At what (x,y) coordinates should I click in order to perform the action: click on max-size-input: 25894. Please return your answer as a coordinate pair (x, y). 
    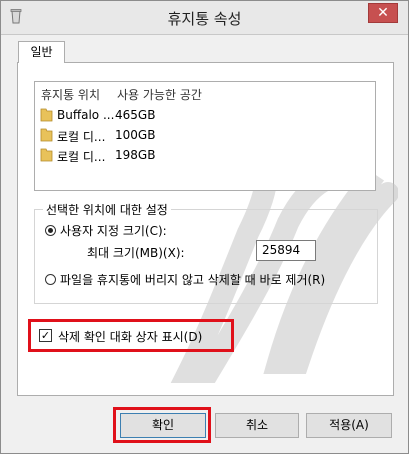
    Looking at the image, I should click on (286, 250).